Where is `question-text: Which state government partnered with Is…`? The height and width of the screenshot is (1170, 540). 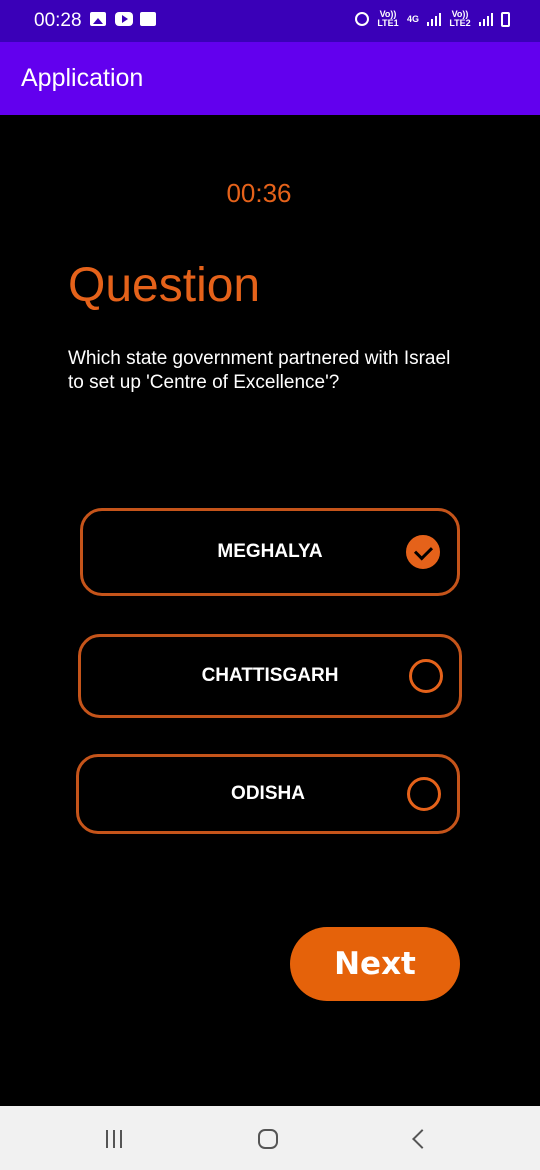
question-text: Which state government partnered with Is… is located at coordinates (259, 370).